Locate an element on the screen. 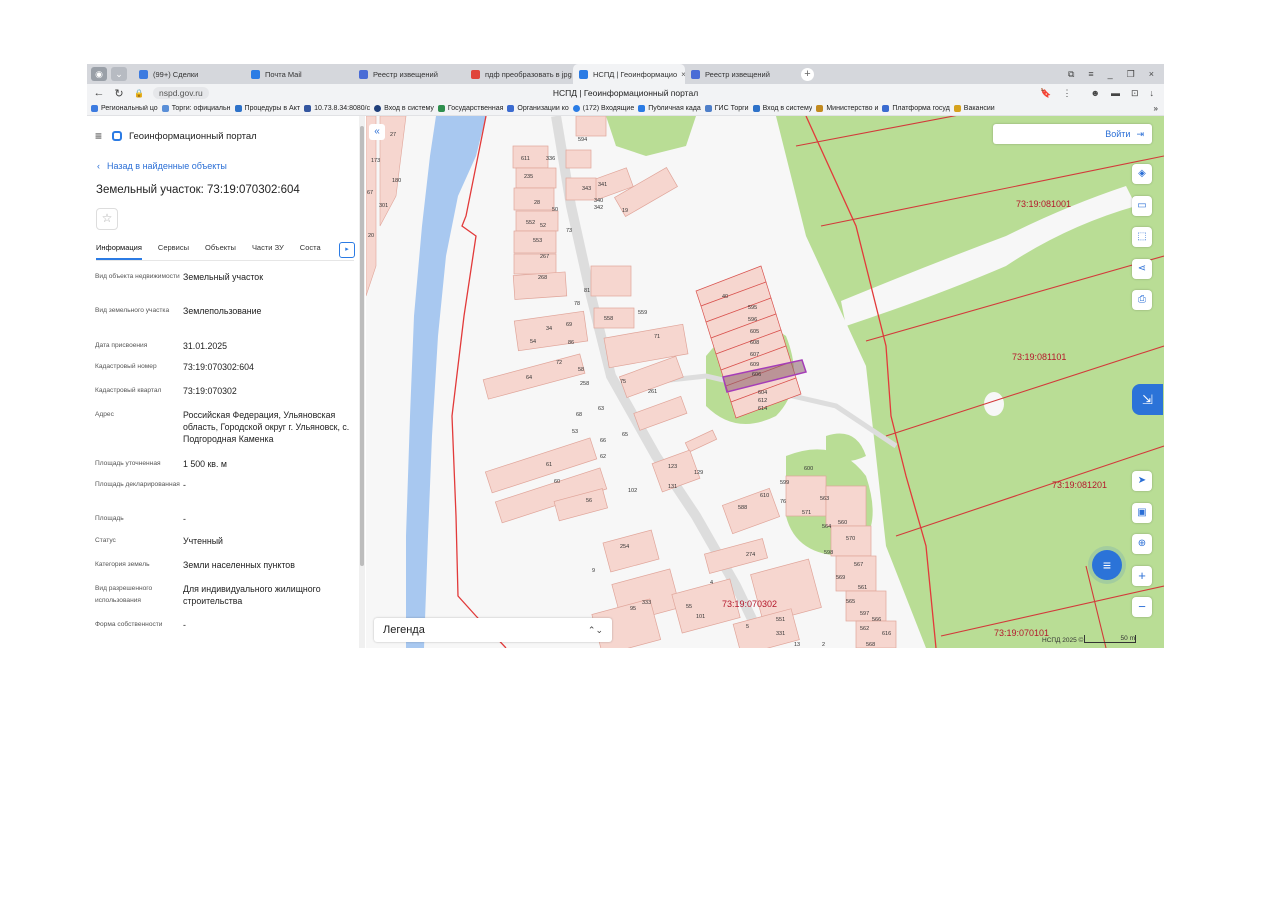 The height and width of the screenshot is (905, 1280). extension-icon: ⊡ is located at coordinates (1135, 93).